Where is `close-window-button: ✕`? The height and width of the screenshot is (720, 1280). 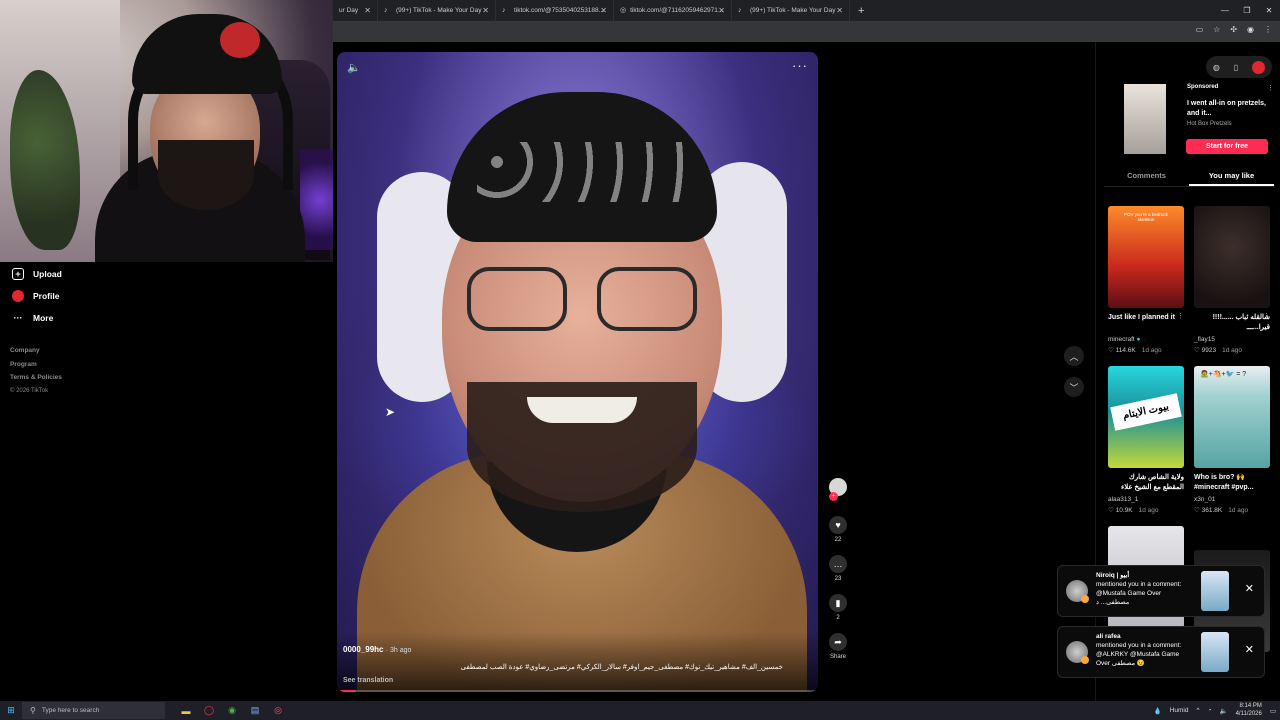
close-window-button: ✕ is located at coordinates (1269, 10).